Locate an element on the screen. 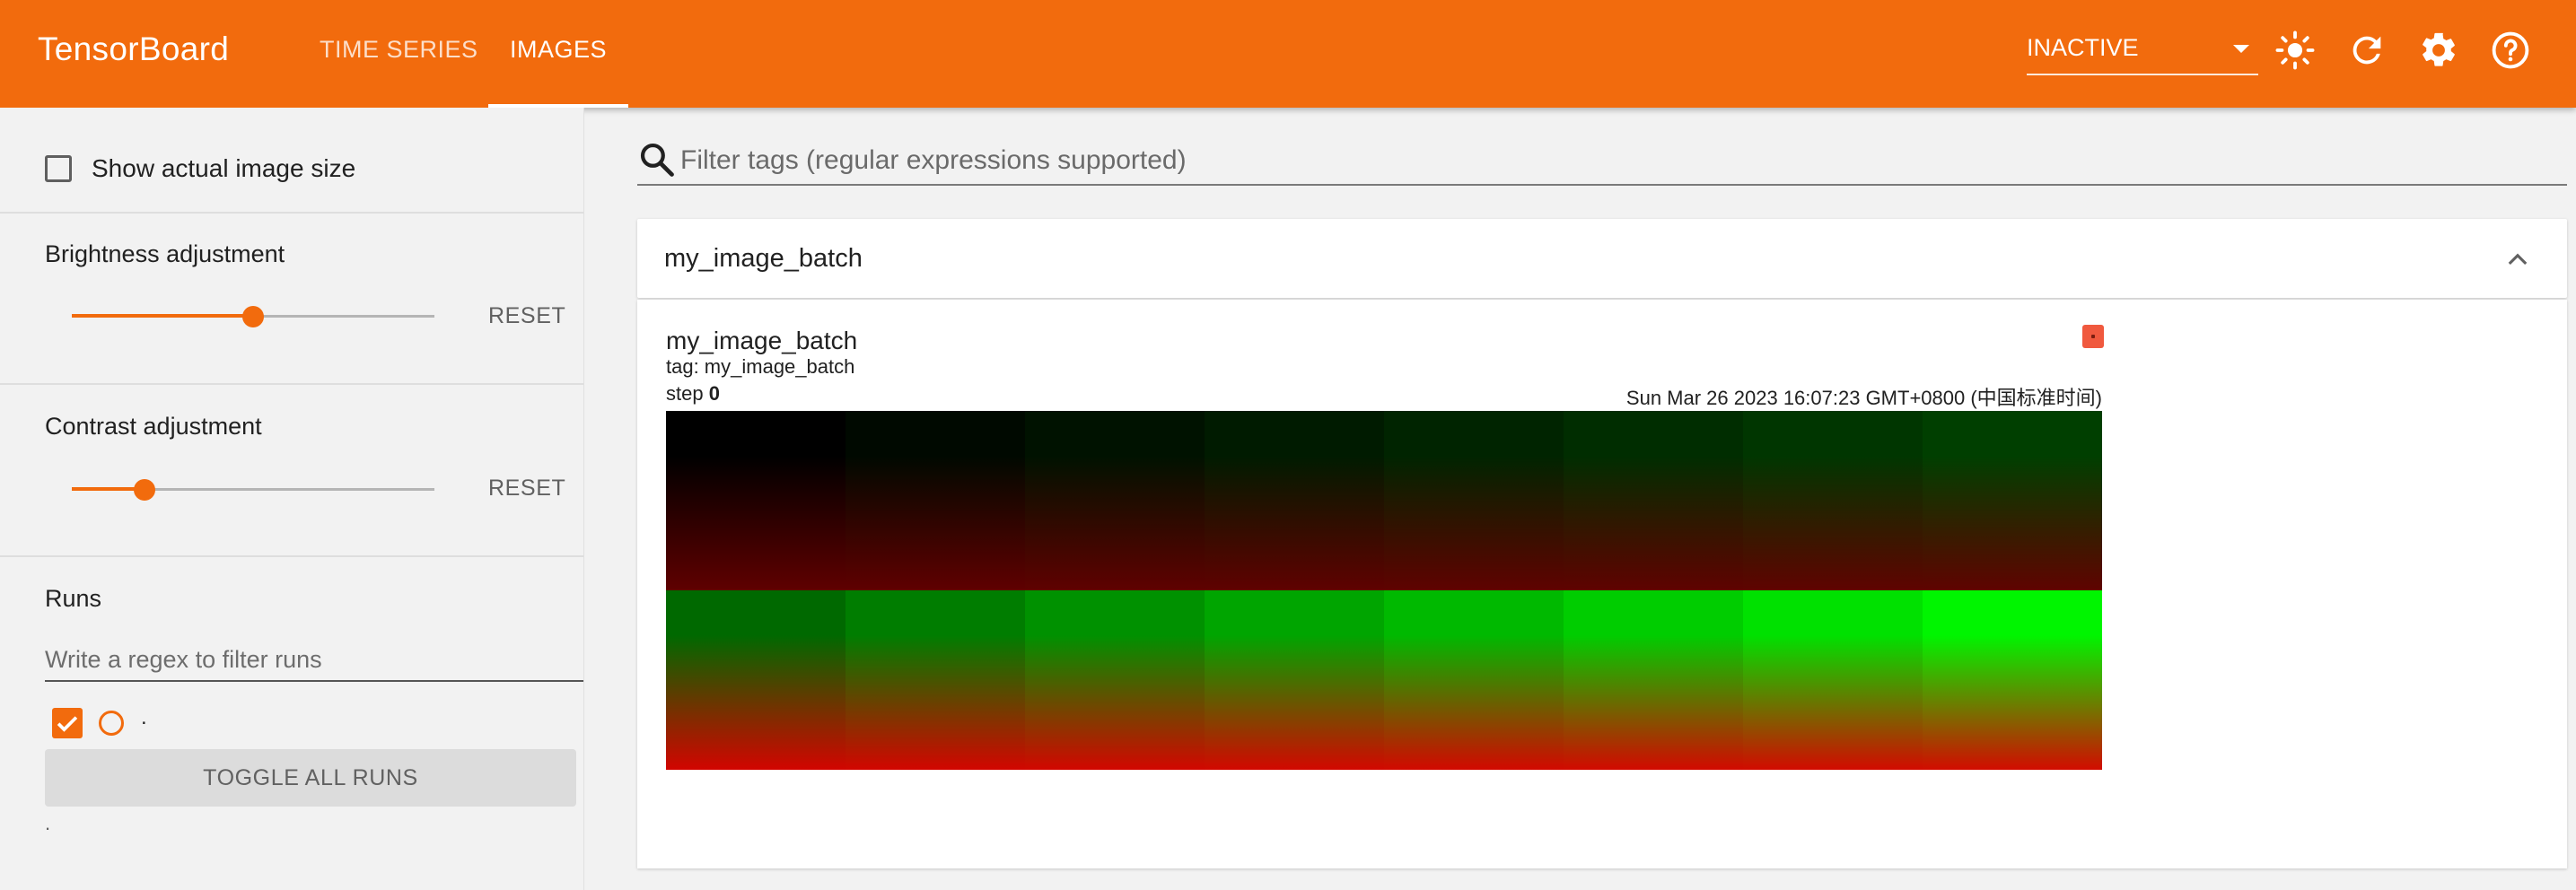  card-step: step 0 is located at coordinates (693, 394).